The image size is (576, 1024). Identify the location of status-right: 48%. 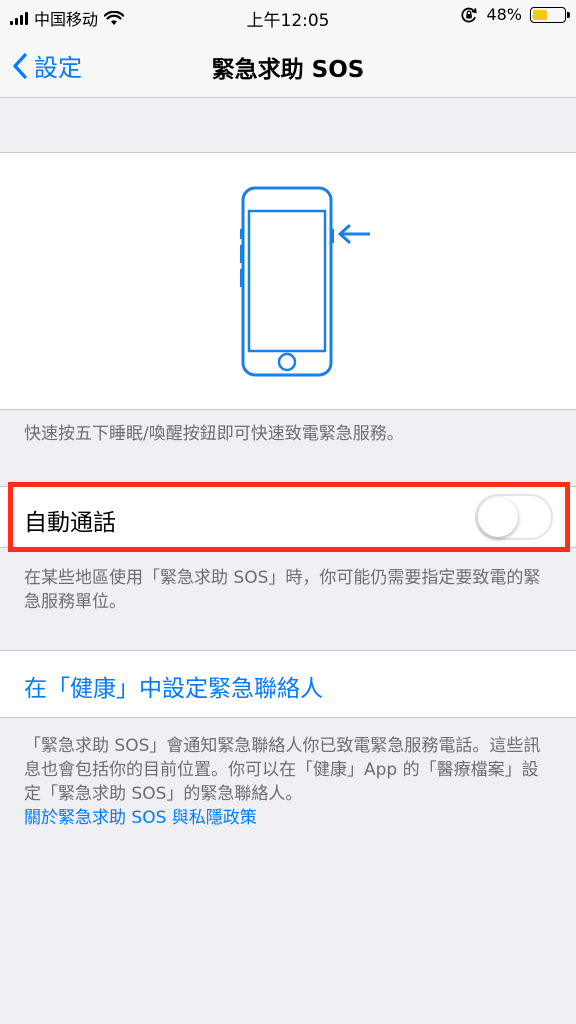
(515, 14).